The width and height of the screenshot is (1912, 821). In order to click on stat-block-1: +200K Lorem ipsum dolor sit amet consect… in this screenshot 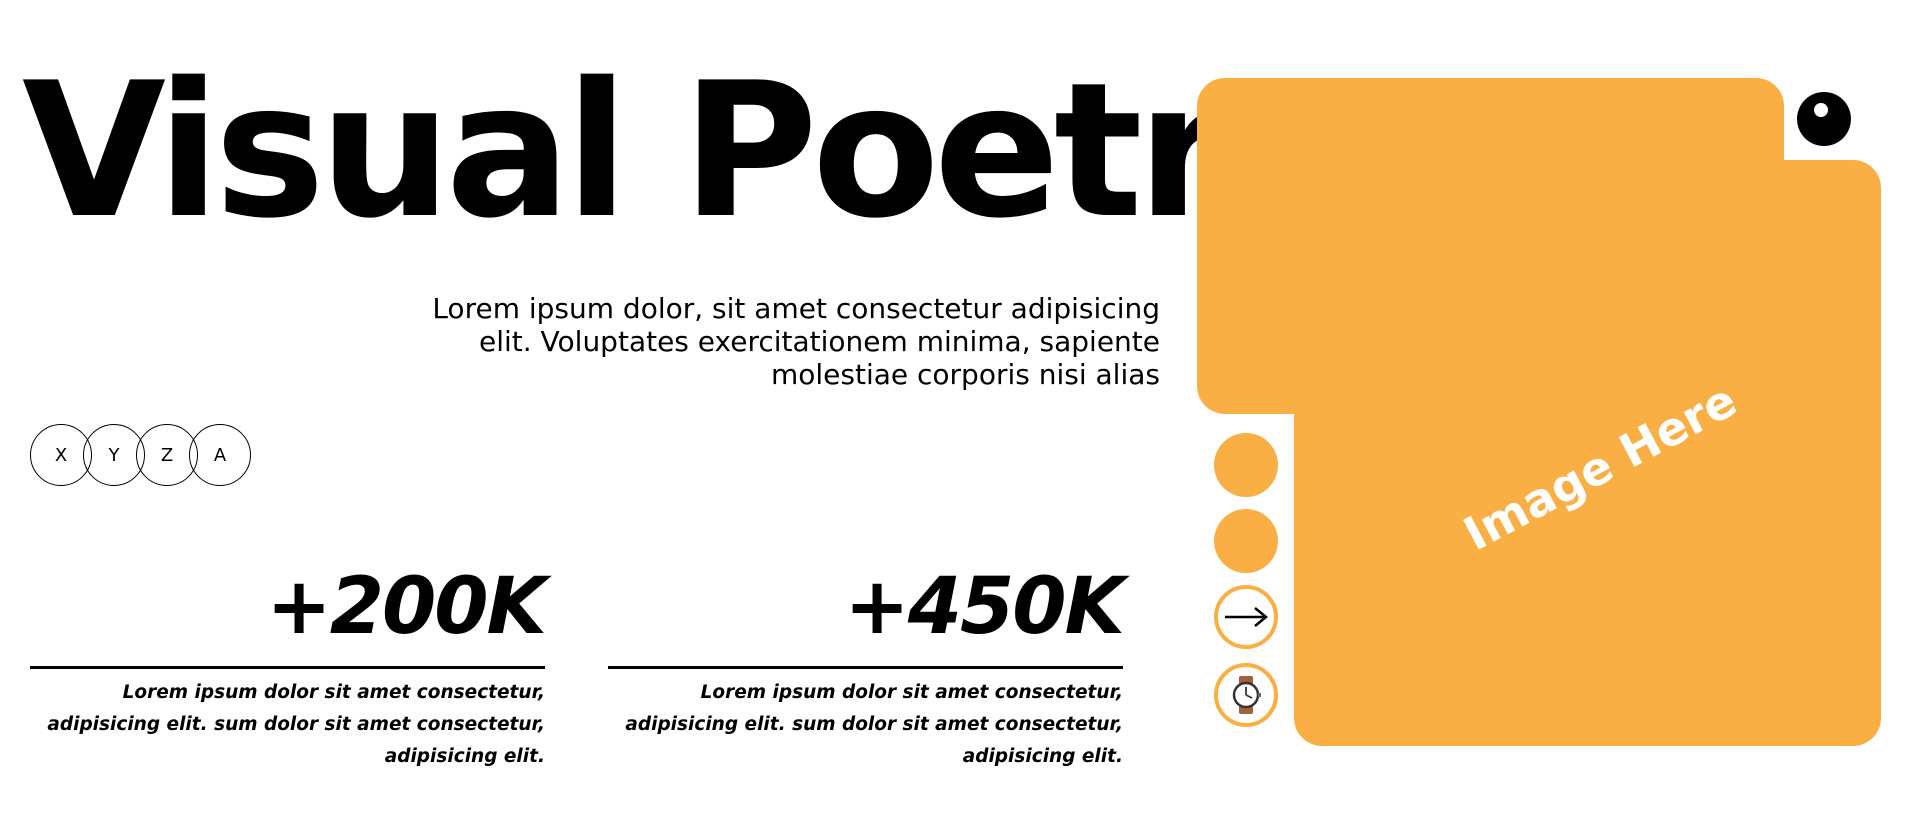, I will do `click(288, 667)`.